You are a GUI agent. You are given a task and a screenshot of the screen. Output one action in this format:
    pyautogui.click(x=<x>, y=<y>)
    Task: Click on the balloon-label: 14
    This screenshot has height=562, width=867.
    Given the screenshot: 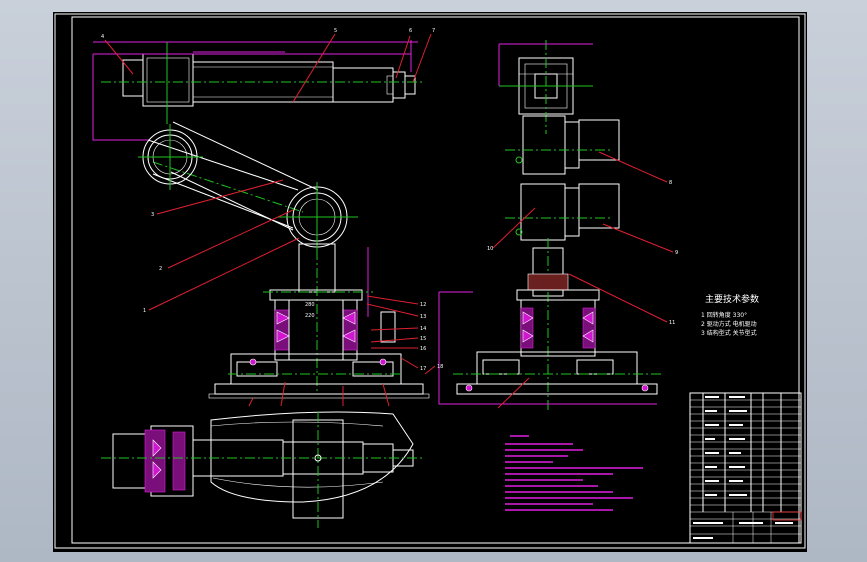 What is the action you would take?
    pyautogui.click(x=423, y=329)
    